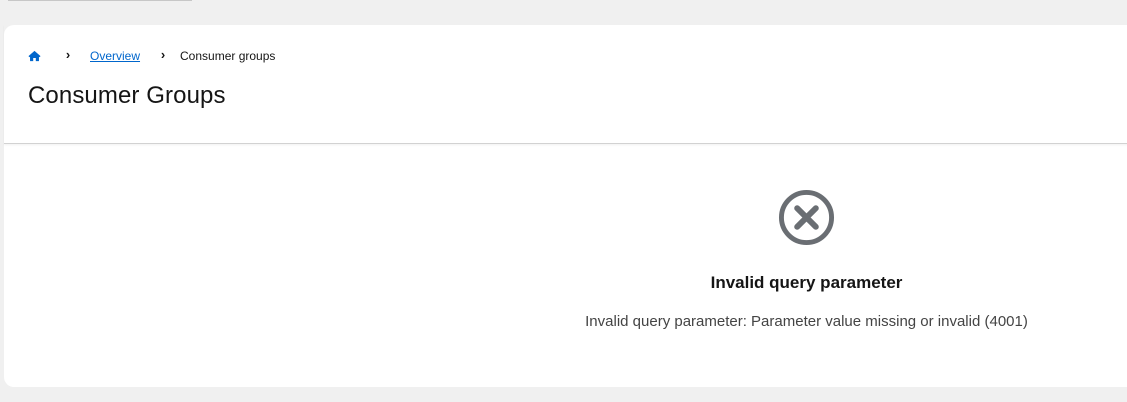 Image resolution: width=1127 pixels, height=402 pixels. What do you see at coordinates (806, 217) in the screenshot?
I see `times-circle-icon` at bounding box center [806, 217].